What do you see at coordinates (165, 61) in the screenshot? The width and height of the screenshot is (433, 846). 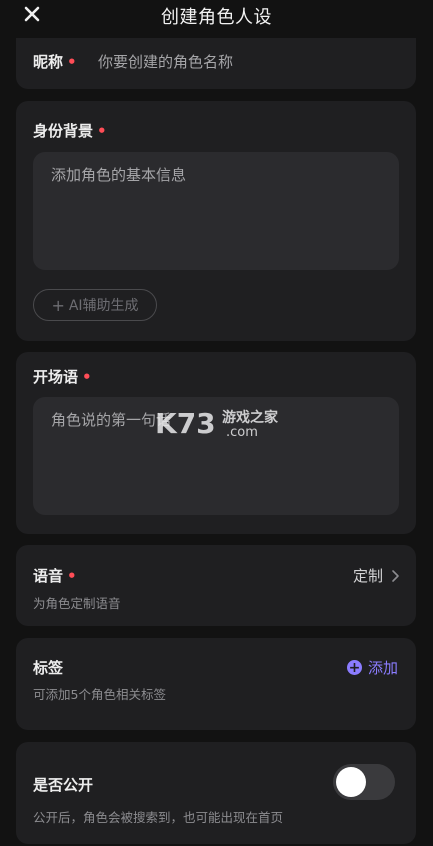 I see `nickname-input: 你要创建的角色名称` at bounding box center [165, 61].